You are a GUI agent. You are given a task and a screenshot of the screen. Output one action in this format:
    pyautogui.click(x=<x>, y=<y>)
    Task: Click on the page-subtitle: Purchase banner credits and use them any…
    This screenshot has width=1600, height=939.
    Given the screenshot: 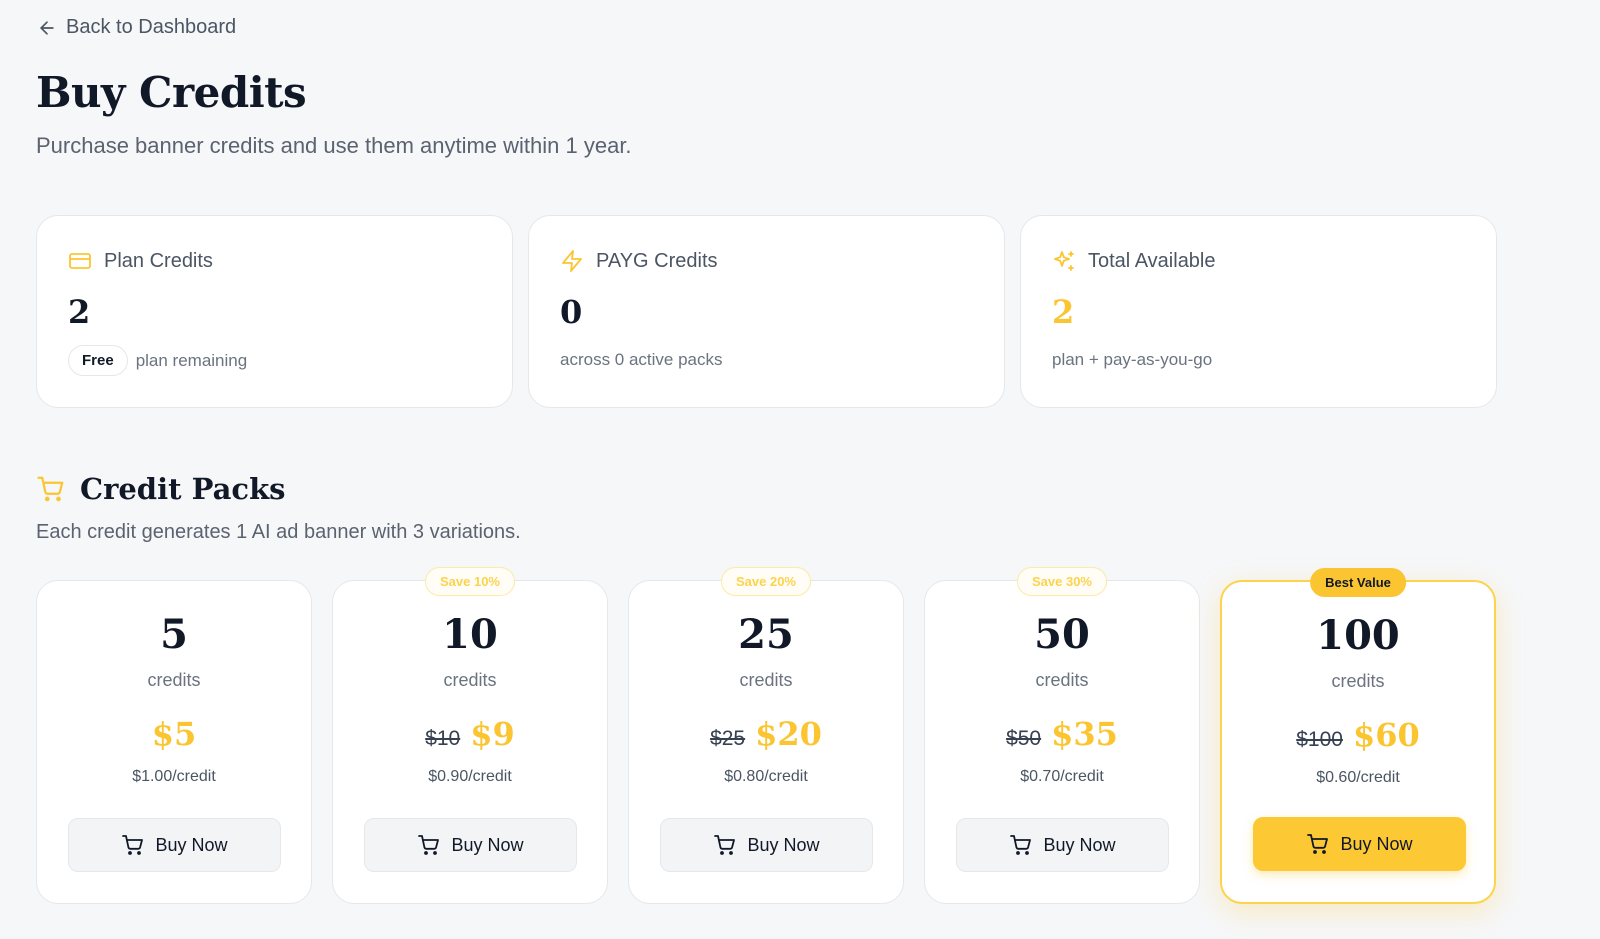 What is the action you would take?
    pyautogui.click(x=334, y=145)
    